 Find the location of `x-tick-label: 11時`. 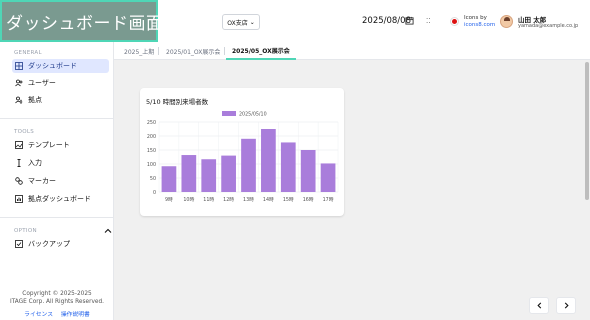

x-tick-label: 11時 is located at coordinates (208, 200).